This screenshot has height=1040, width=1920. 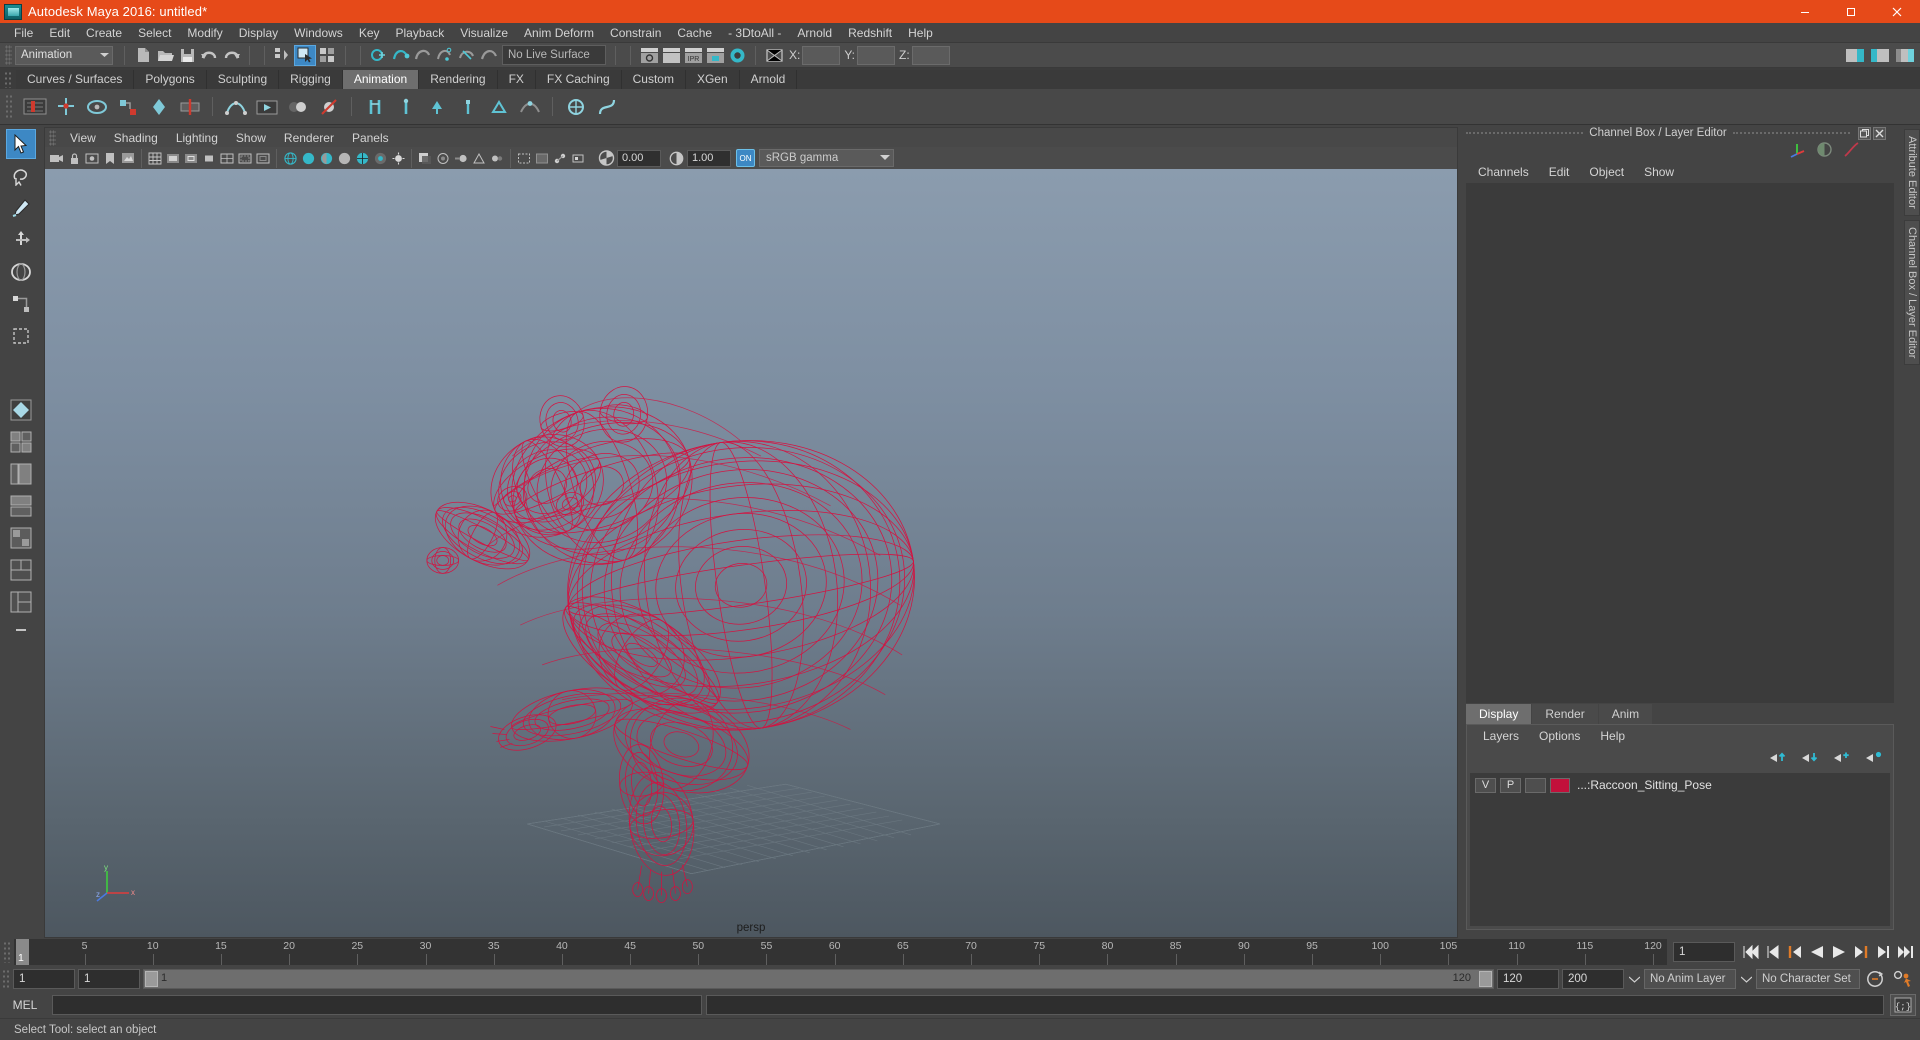 I want to click on smooth-shade-selected-icon, so click(x=326, y=158).